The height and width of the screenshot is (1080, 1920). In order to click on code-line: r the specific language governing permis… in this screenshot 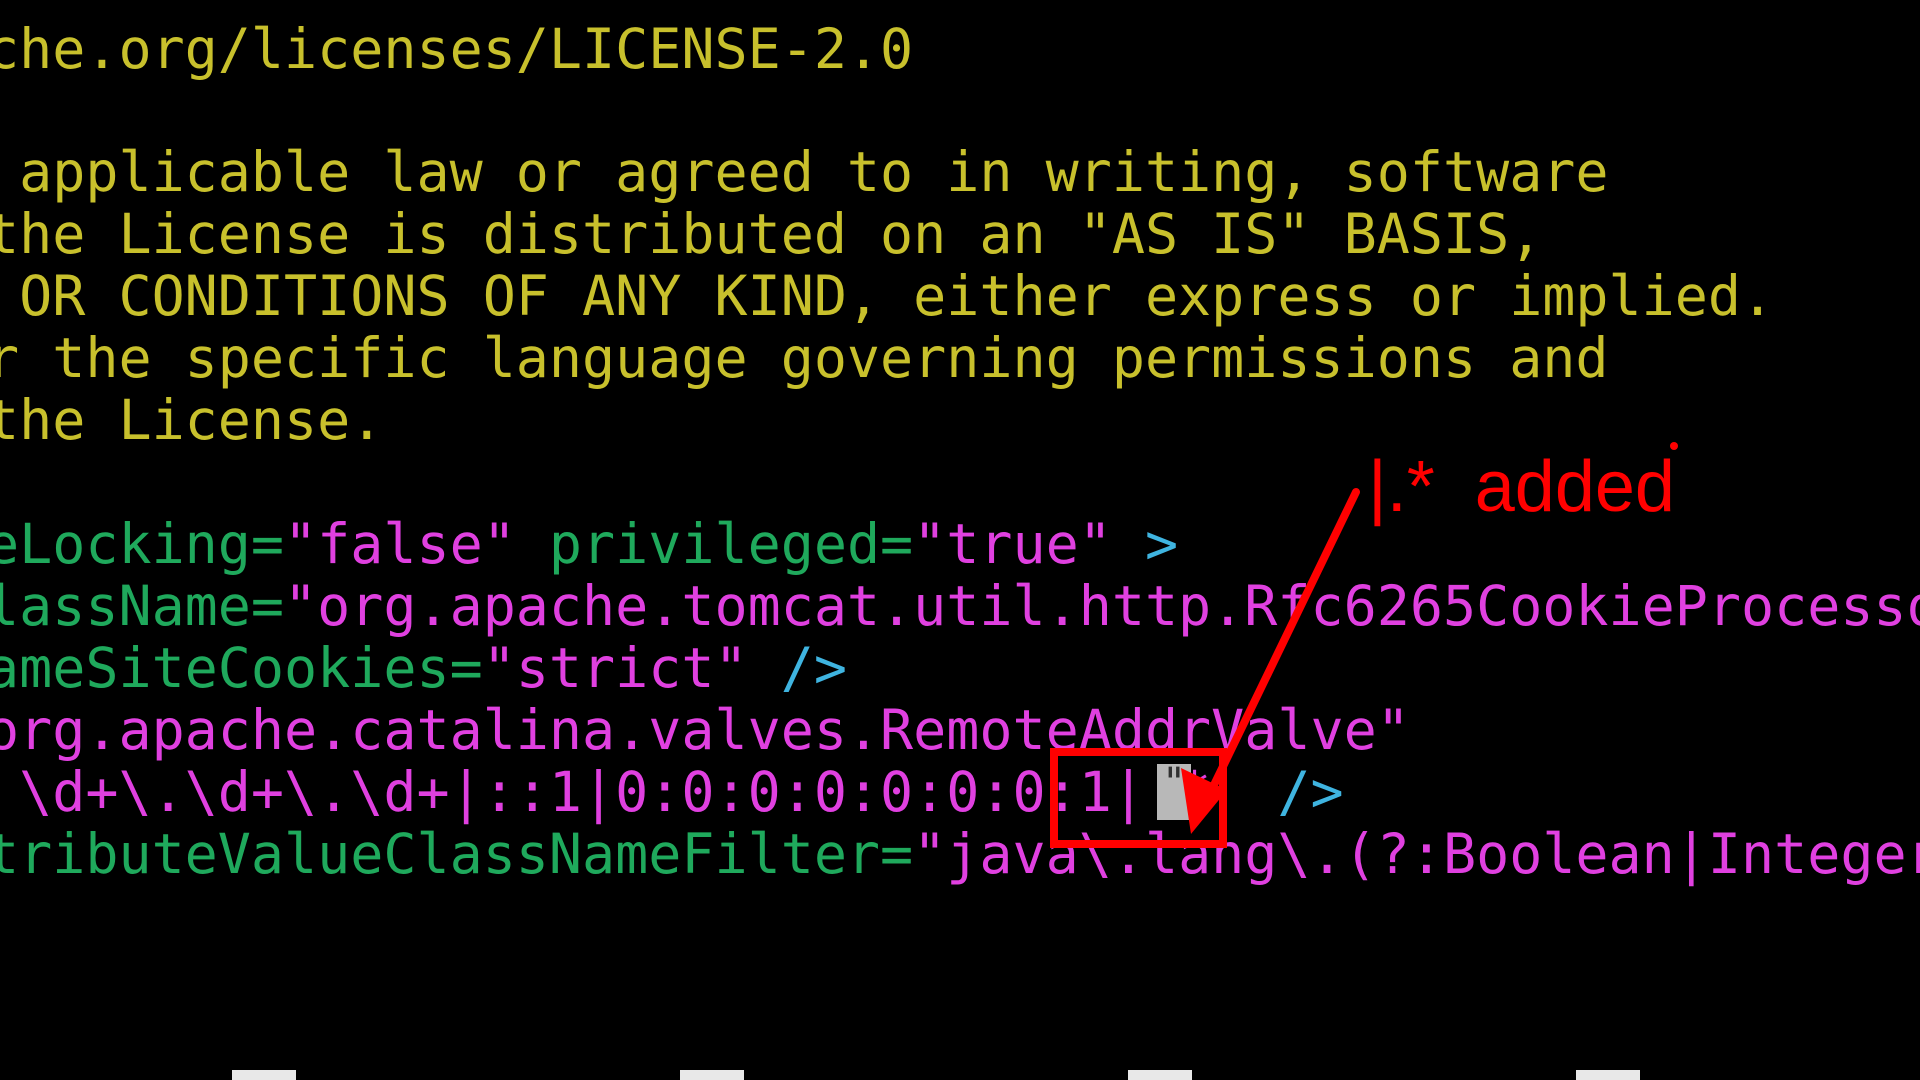, I will do `click(804, 358)`.